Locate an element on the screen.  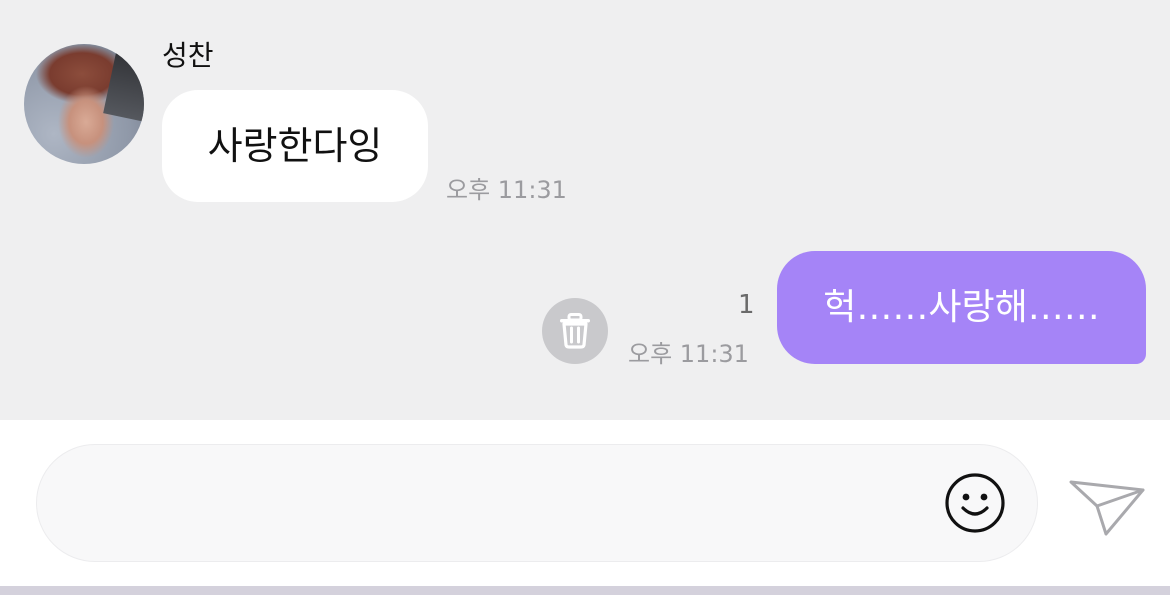
trash-icon is located at coordinates (575, 331).